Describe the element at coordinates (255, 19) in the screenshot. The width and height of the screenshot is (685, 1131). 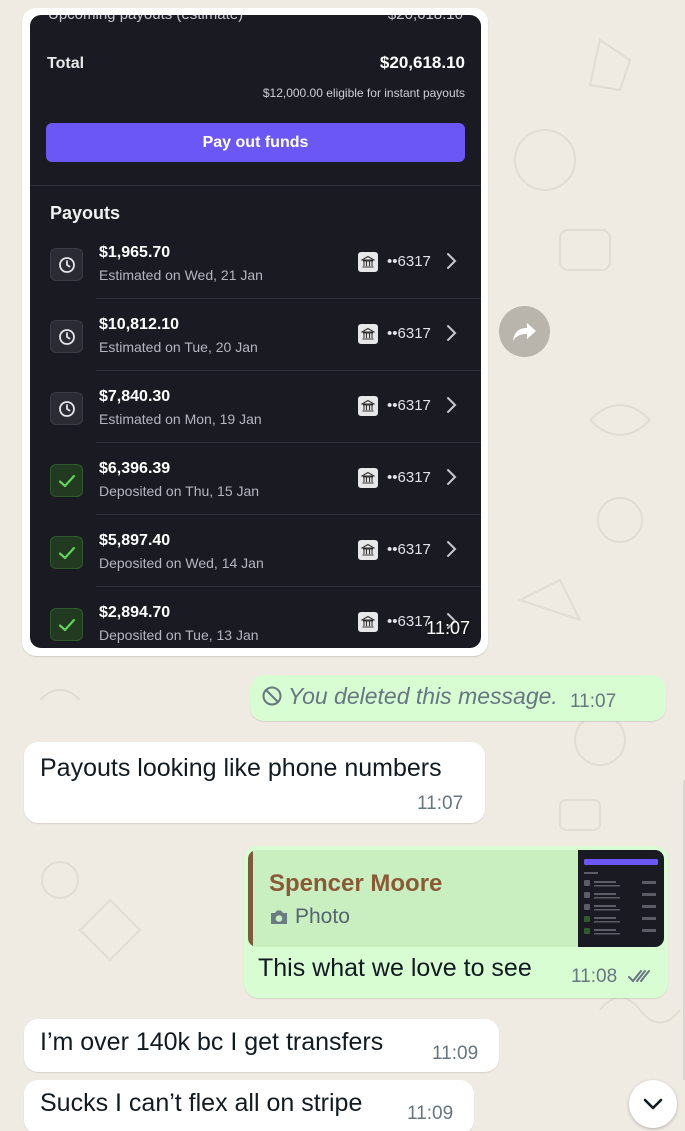
I see `cut-off-header: Upcoming payouts (estimate) $20,618.10` at that location.